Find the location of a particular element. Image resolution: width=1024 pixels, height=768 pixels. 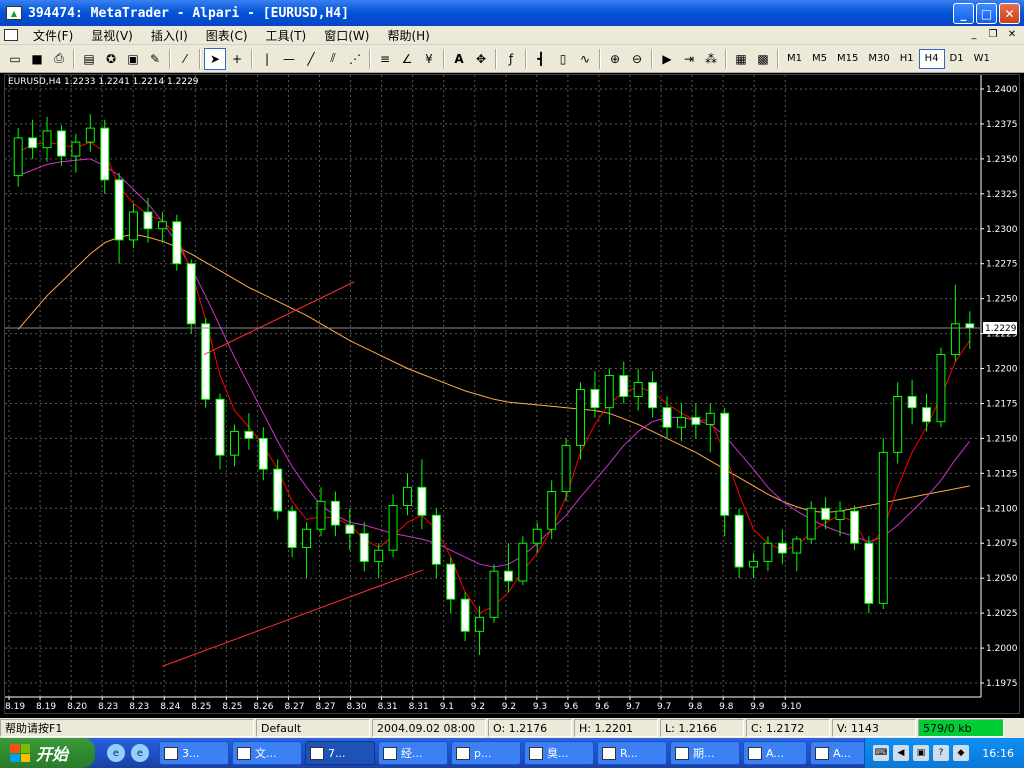

vertical-line-icon: | is located at coordinates (267, 59).